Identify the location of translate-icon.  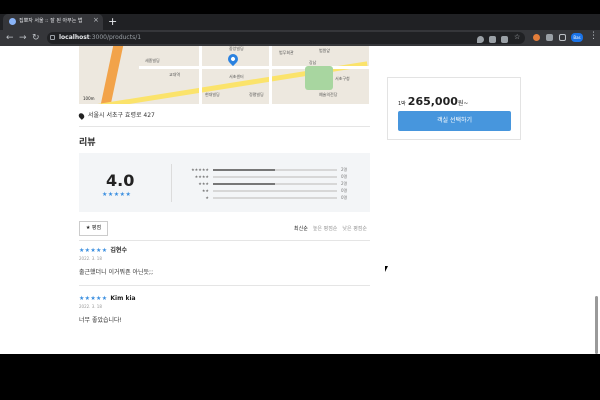
(492, 39).